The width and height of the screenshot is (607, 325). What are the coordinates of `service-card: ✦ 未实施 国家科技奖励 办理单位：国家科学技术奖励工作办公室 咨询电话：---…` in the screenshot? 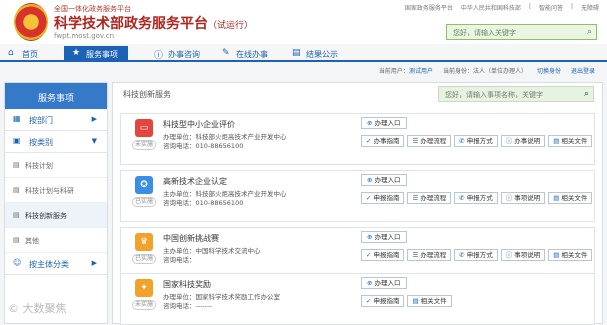 It's located at (357, 299).